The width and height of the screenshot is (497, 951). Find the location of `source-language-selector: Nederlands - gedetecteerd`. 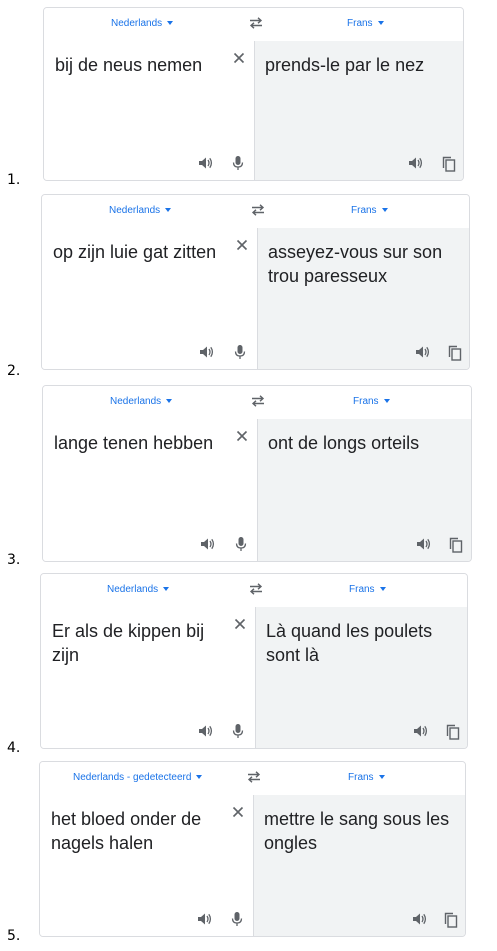

source-language-selector: Nederlands - gedetecteerd is located at coordinates (138, 777).